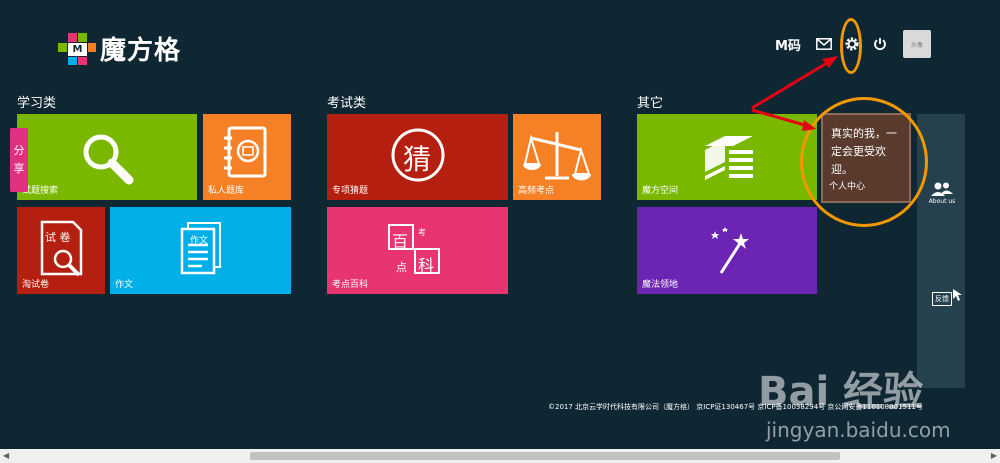  I want to click on scroll-left-icon: ◀, so click(6, 455).